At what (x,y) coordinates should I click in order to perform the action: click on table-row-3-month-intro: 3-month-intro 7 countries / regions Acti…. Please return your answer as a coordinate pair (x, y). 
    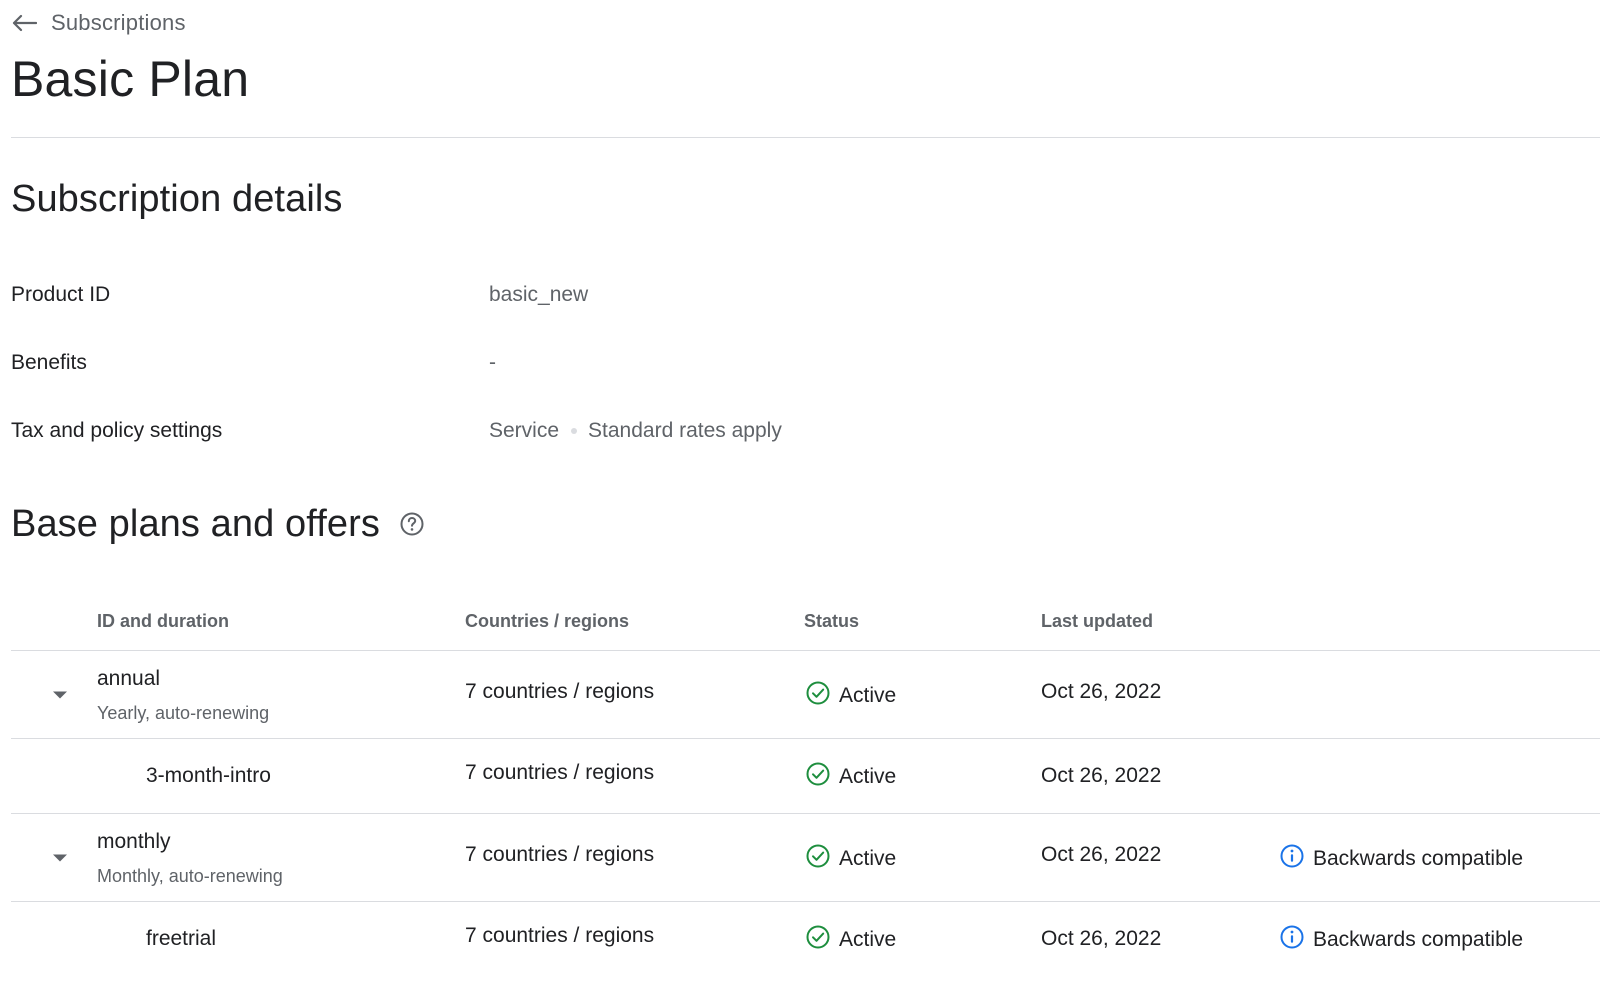
    Looking at the image, I should click on (805, 776).